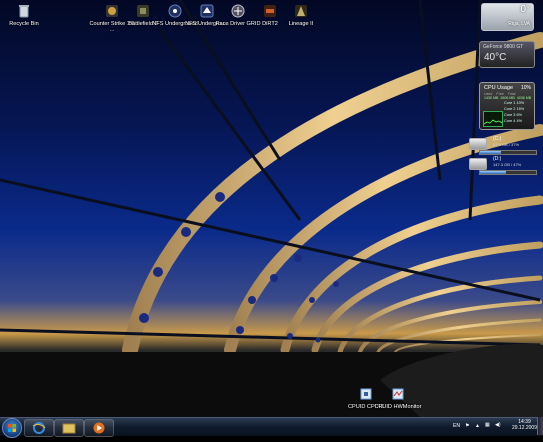  I want to click on flag-icon: ⚑, so click(467, 426).